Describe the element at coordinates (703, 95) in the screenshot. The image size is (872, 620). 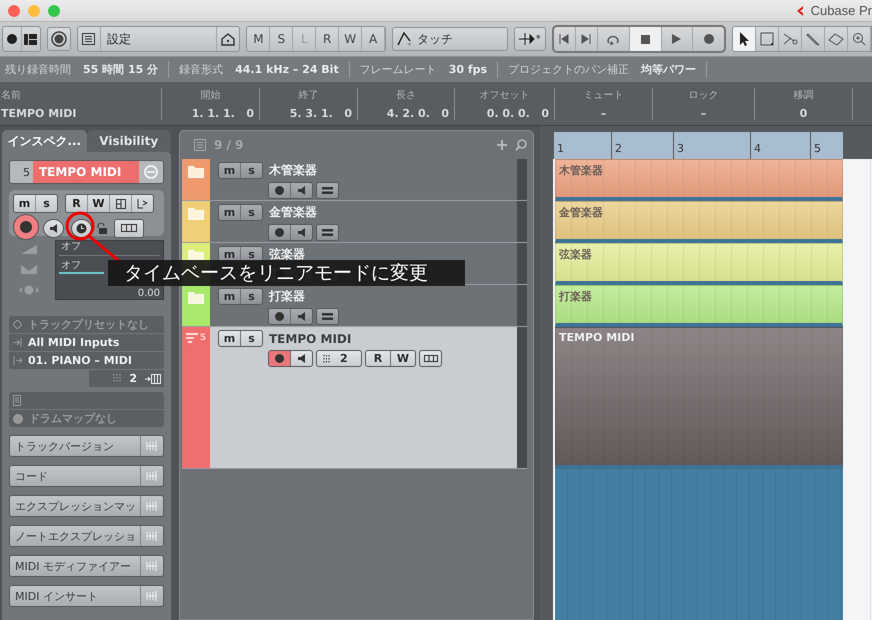
I see `info-header: ロック` at that location.